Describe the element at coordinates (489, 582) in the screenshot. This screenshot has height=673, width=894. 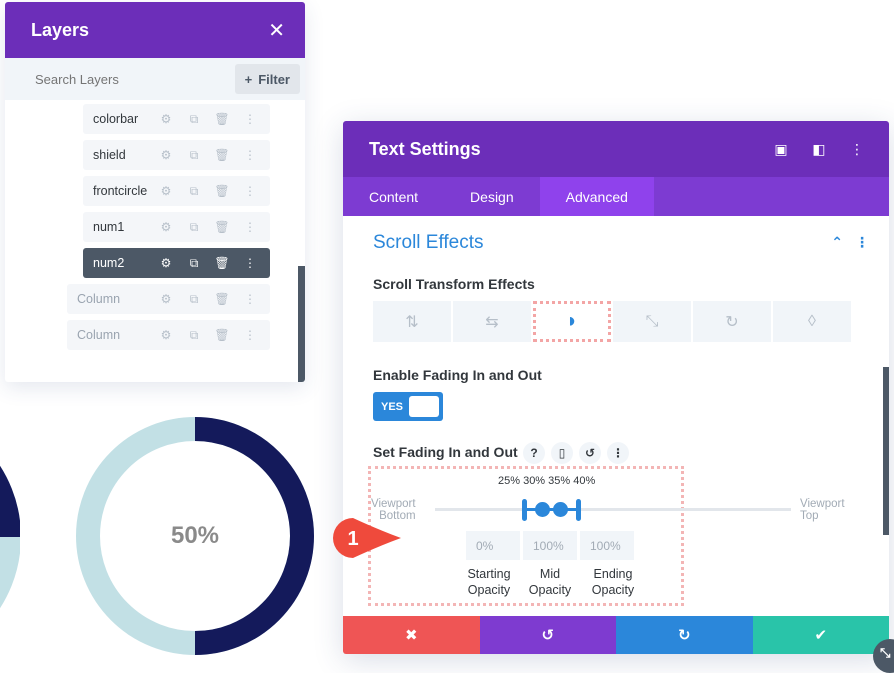
I see `starting-opacity-label: Starting Opacity` at that location.